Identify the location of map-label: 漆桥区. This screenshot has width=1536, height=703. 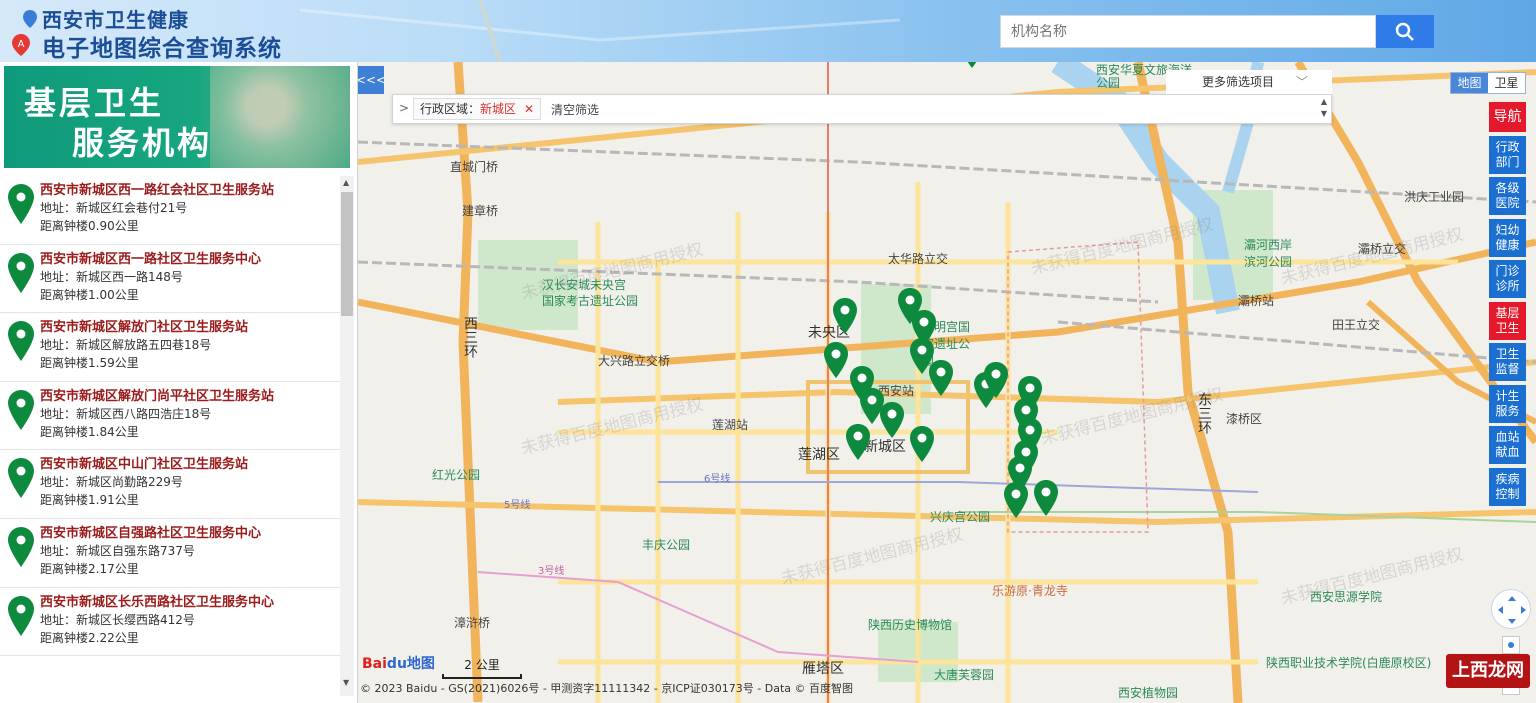
(1244, 419).